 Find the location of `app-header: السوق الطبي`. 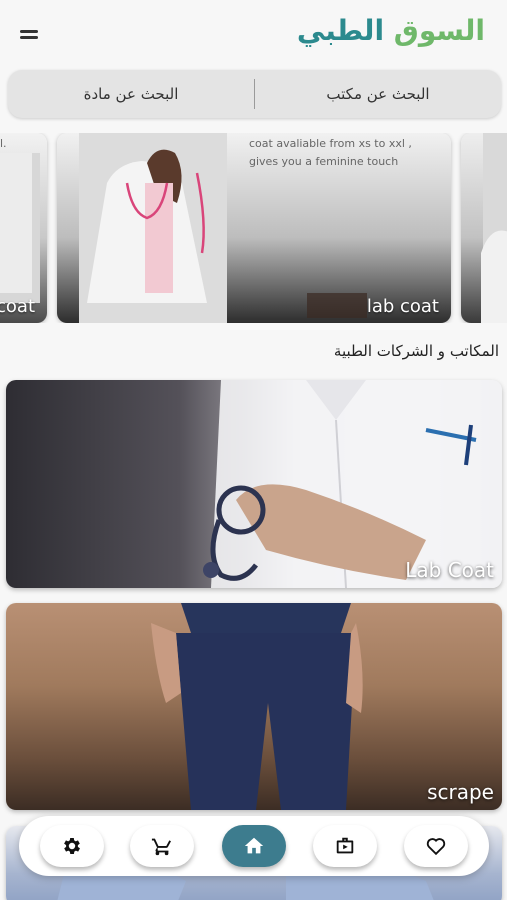

app-header: السوق الطبي is located at coordinates (253, 33).